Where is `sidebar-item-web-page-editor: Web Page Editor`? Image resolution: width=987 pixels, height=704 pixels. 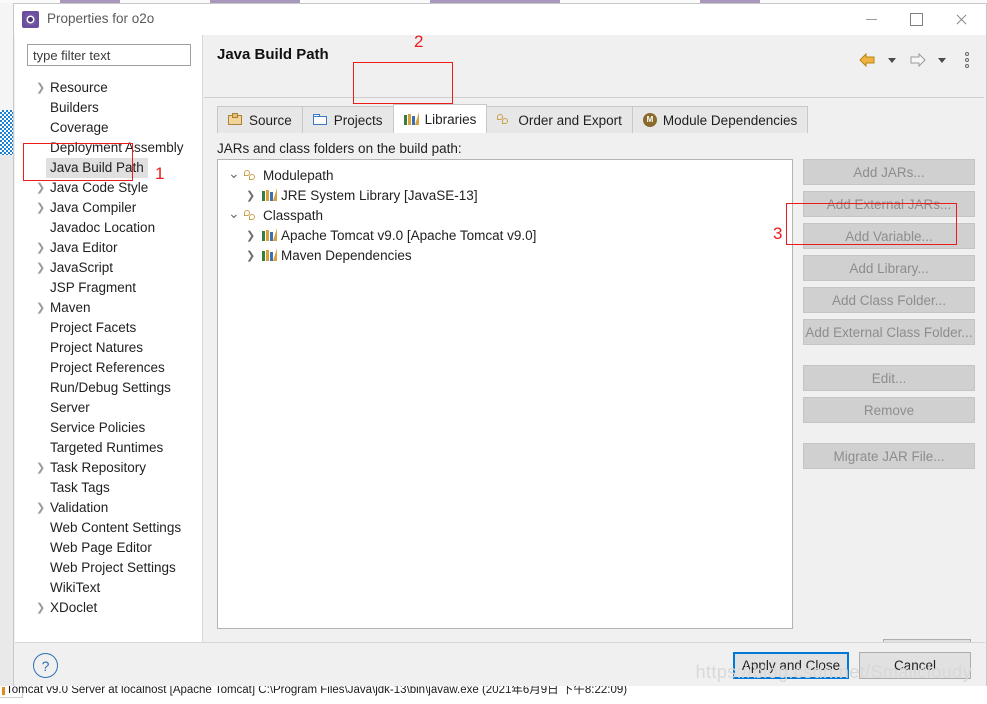
sidebar-item-web-page-editor: Web Page Editor is located at coordinates (108, 548).